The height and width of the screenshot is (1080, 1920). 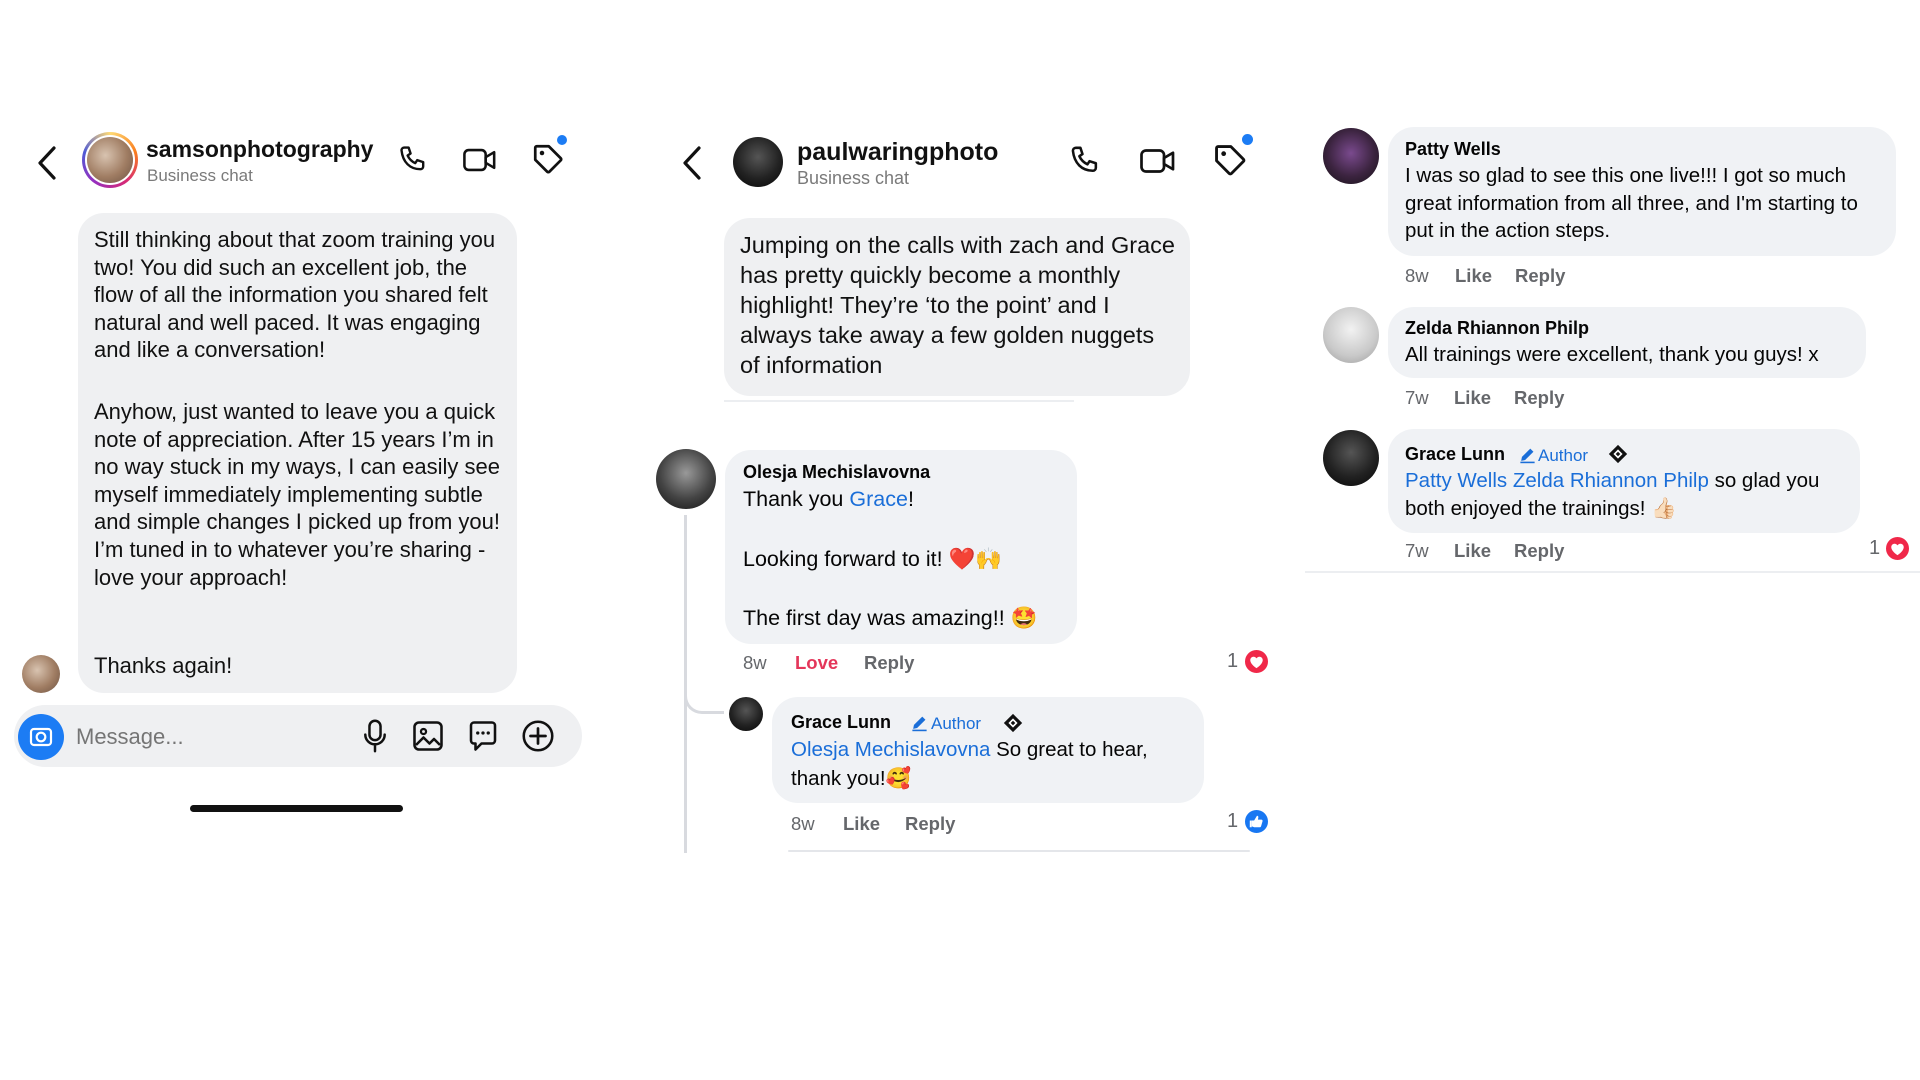 I want to click on thread-line, so click(x=685, y=684).